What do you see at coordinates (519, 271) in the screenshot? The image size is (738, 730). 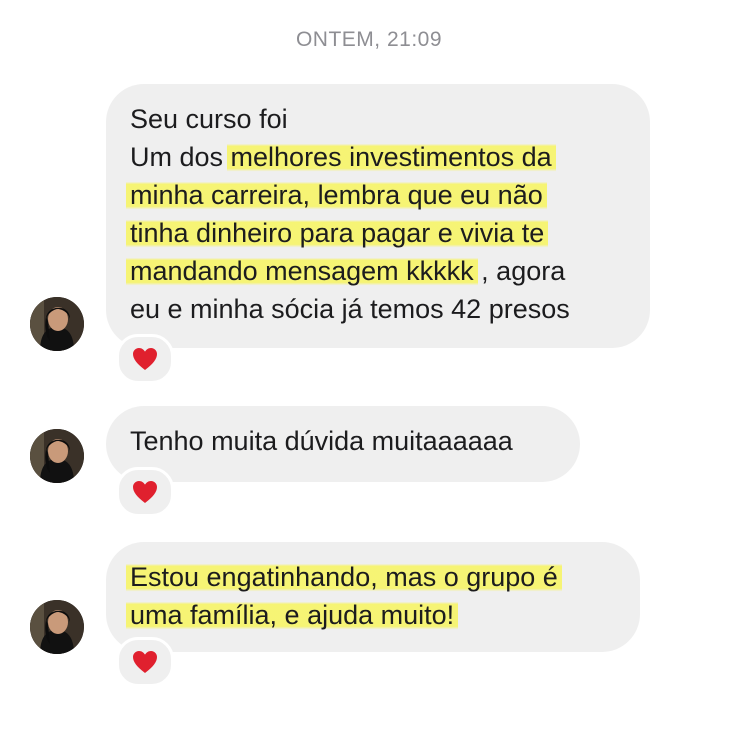 I see `message-text: , agora` at bounding box center [519, 271].